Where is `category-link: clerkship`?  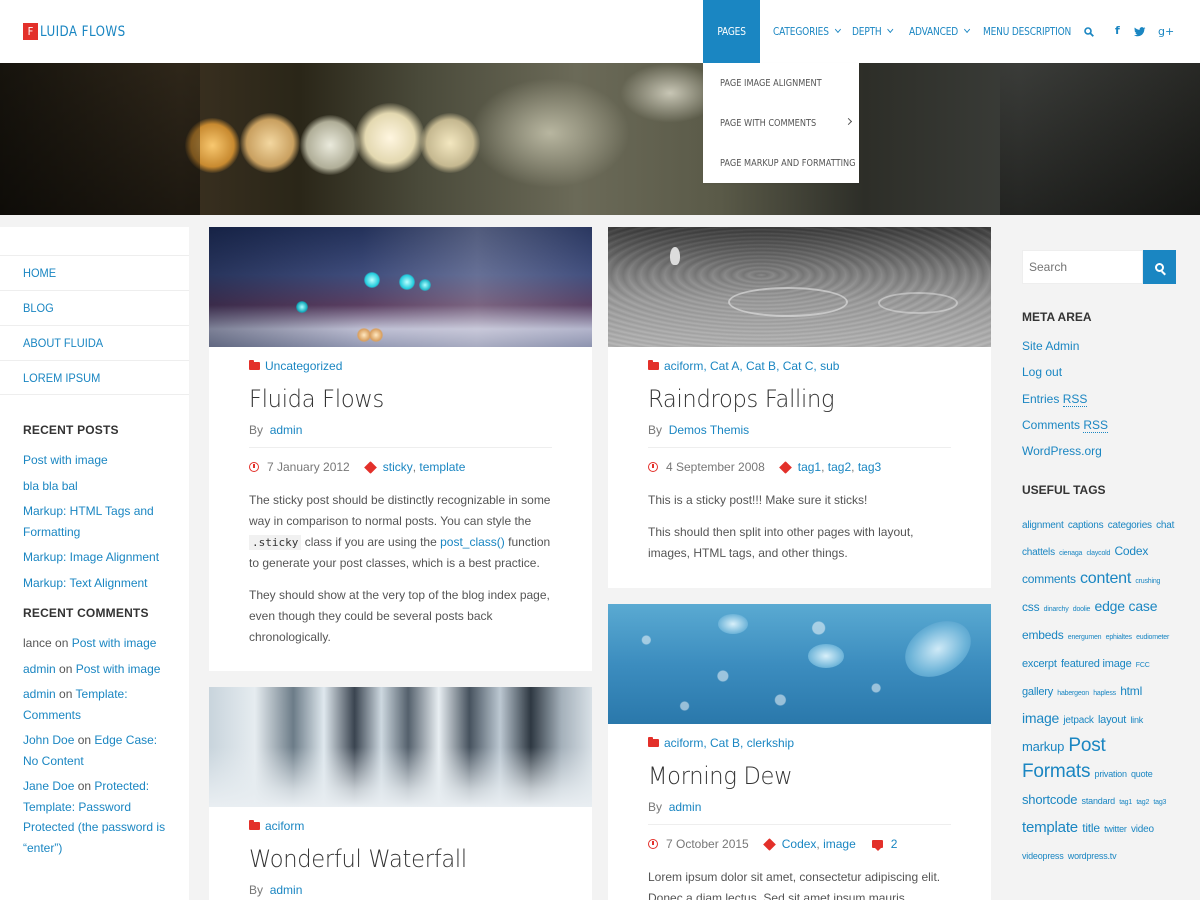 category-link: clerkship is located at coordinates (770, 743).